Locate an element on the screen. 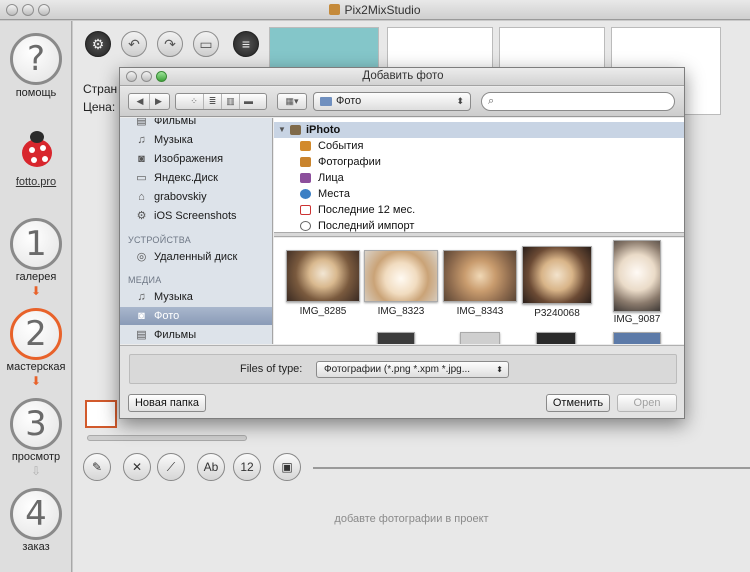  step-preview-button: 3 is located at coordinates (36, 424).